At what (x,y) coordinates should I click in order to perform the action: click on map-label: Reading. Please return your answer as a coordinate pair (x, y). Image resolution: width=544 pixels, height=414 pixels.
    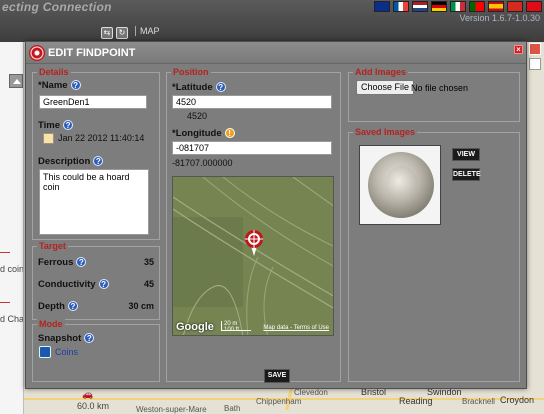
    Looking at the image, I should click on (416, 401).